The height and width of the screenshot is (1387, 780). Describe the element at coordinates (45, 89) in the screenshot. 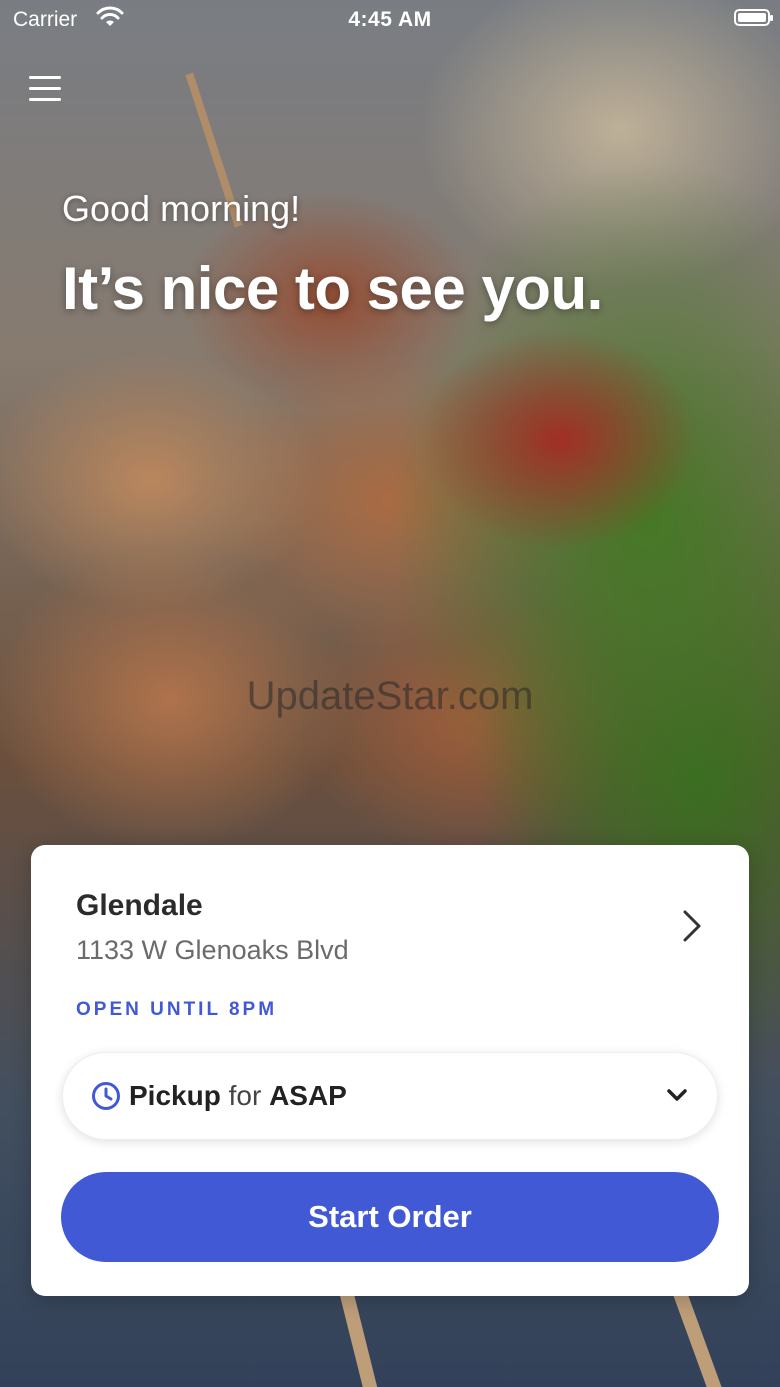

I see `hamburger-icon` at that location.